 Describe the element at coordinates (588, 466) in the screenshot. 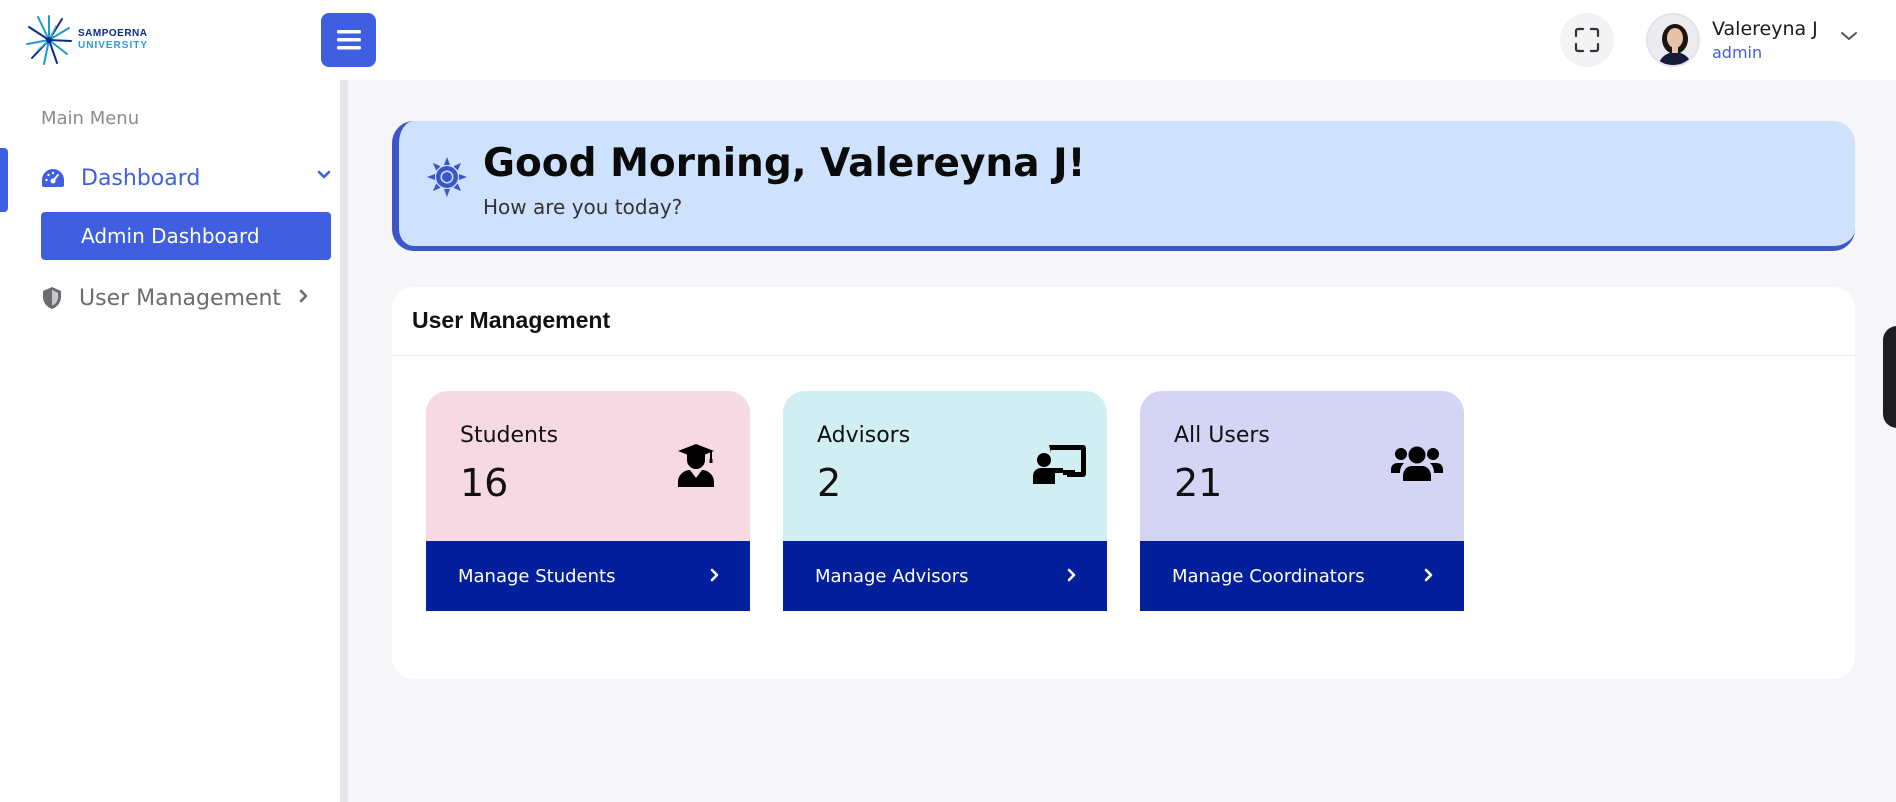

I see `card-body: Students 16` at that location.